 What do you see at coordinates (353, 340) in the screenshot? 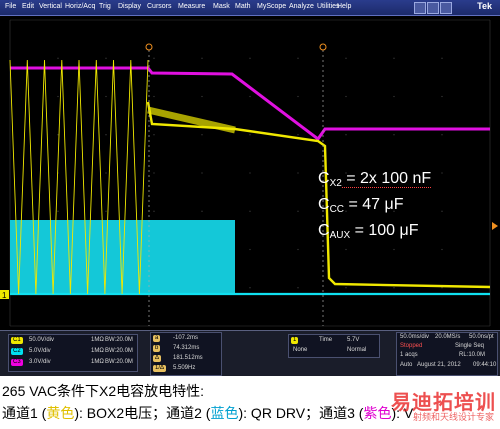
I see `trigger-level: 5.7V` at bounding box center [353, 340].